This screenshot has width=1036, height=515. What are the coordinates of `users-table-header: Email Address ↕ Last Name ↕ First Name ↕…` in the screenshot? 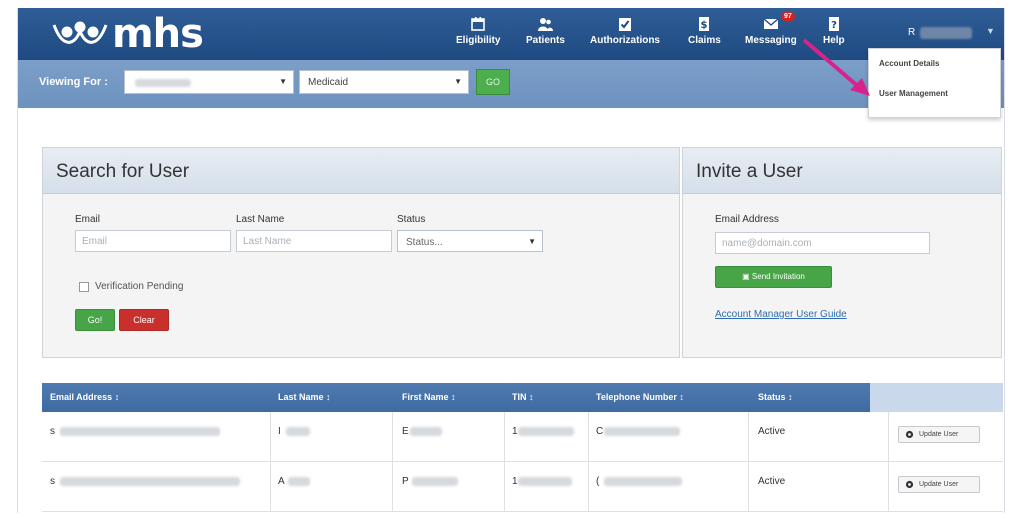 It's located at (522, 397).